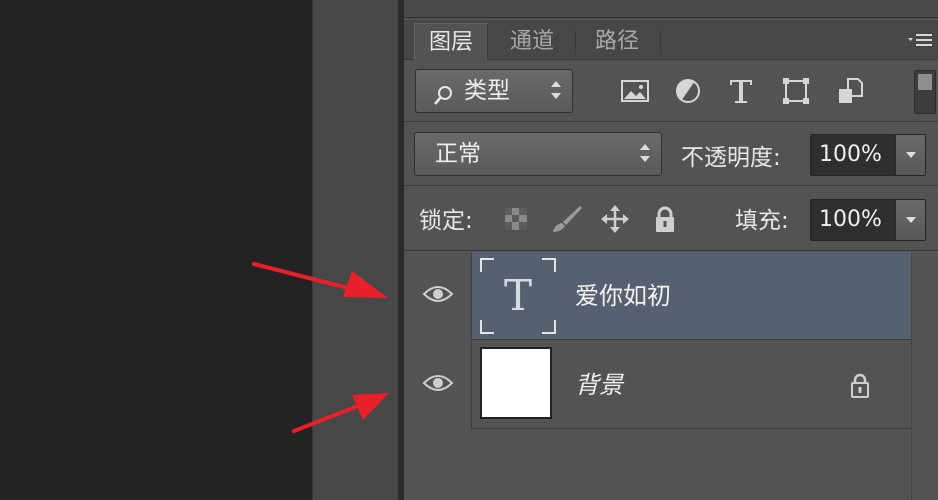 The height and width of the screenshot is (500, 938). What do you see at coordinates (320, 280) in the screenshot?
I see `arrow-to-text-layer` at bounding box center [320, 280].